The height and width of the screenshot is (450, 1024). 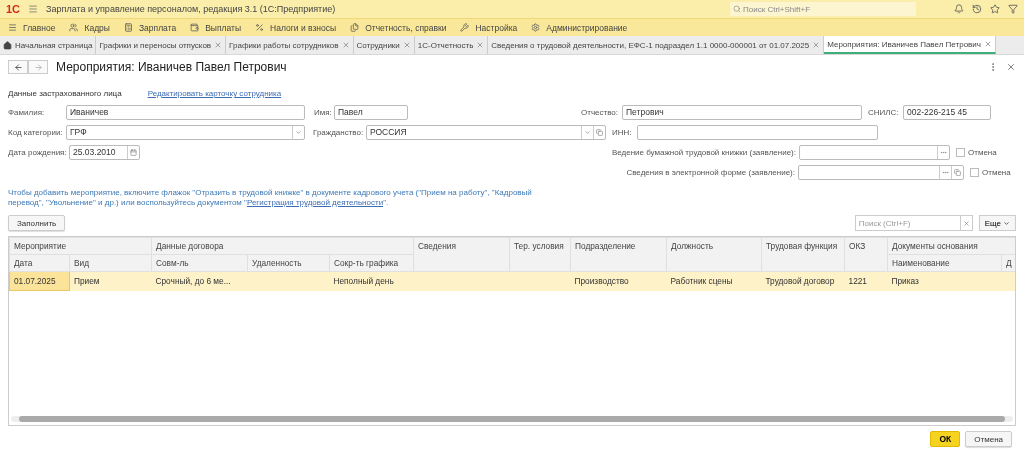 What do you see at coordinates (451, 45) in the screenshot?
I see `tab: 1С-Отчетность` at bounding box center [451, 45].